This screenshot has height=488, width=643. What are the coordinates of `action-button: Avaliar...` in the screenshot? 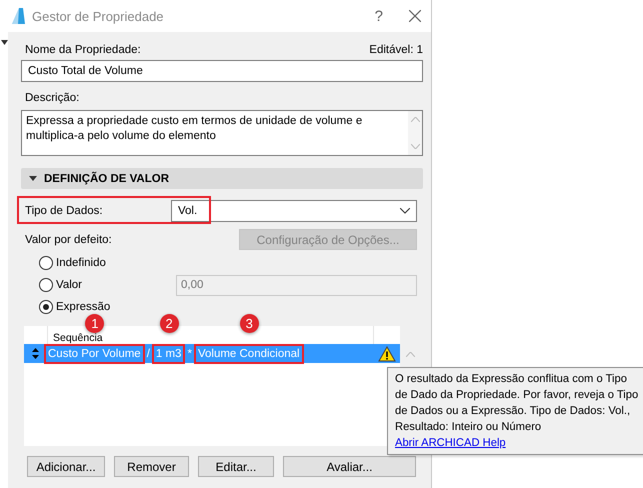 It's located at (349, 466).